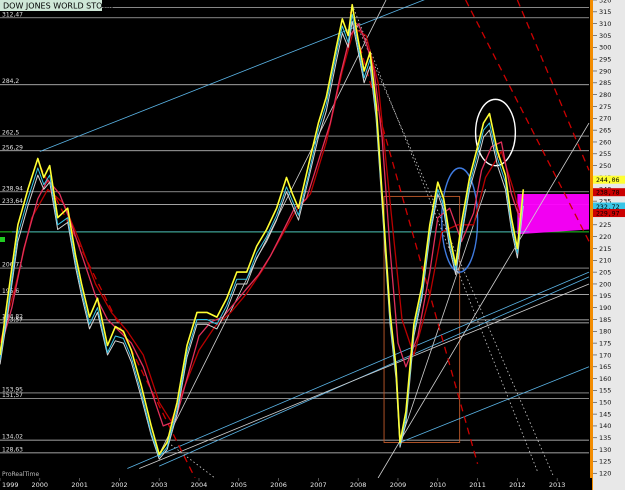 This screenshot has width=625, height=490. I want to click on x-tick-label-2: 2001, so click(79, 485).